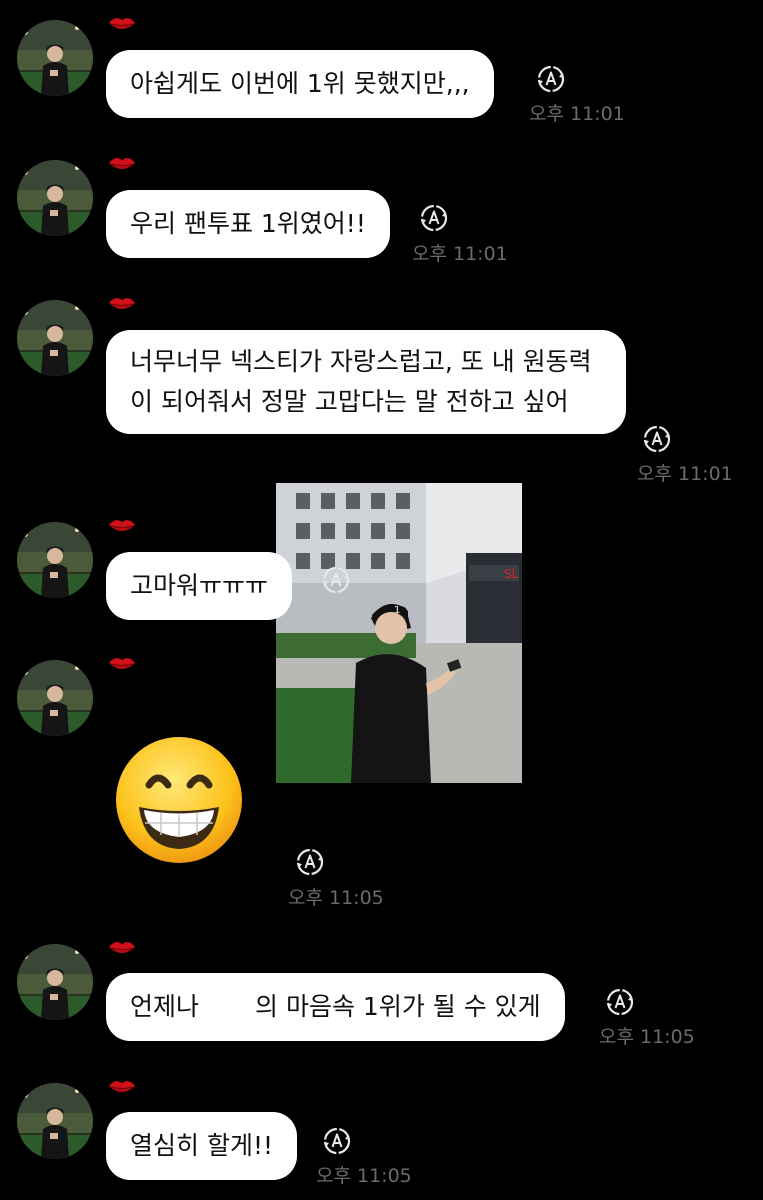  What do you see at coordinates (398, 1006) in the screenshot?
I see `message-text-end: 의 마음속 1위가 될 수 있게` at bounding box center [398, 1006].